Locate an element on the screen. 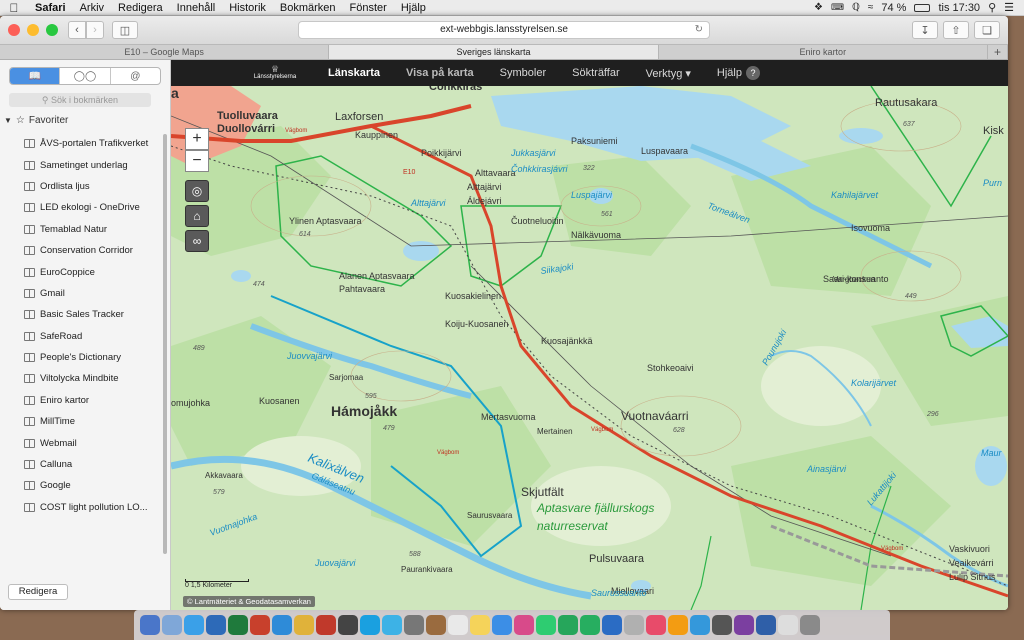 The image size is (1024, 640). new-tab-button: + is located at coordinates (998, 52).